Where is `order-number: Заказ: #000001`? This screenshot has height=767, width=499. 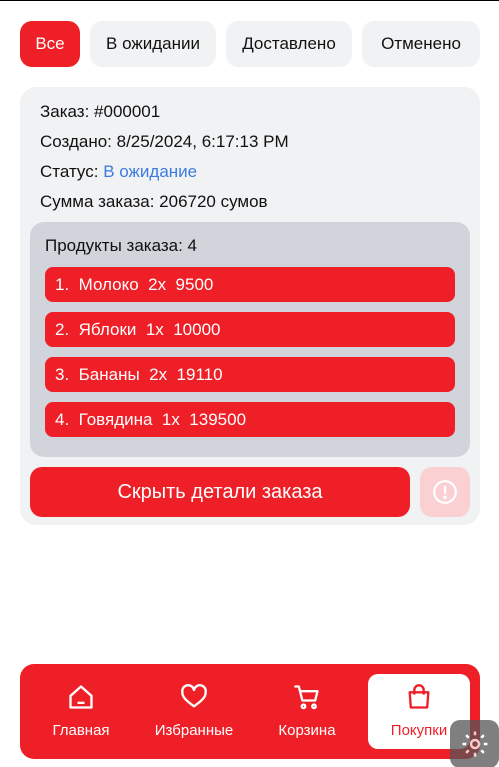
order-number: Заказ: #000001 is located at coordinates (100, 111).